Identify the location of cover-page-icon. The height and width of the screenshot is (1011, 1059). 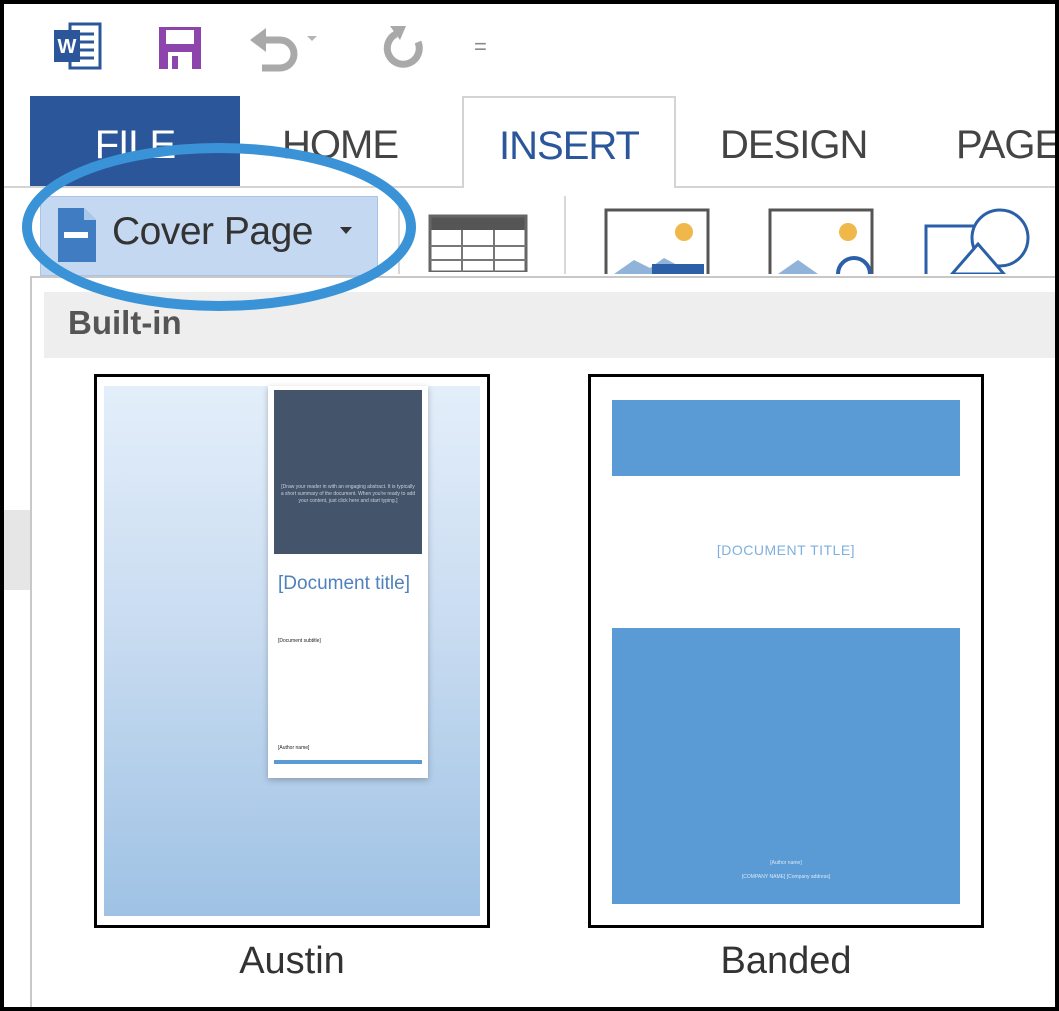
(77, 235).